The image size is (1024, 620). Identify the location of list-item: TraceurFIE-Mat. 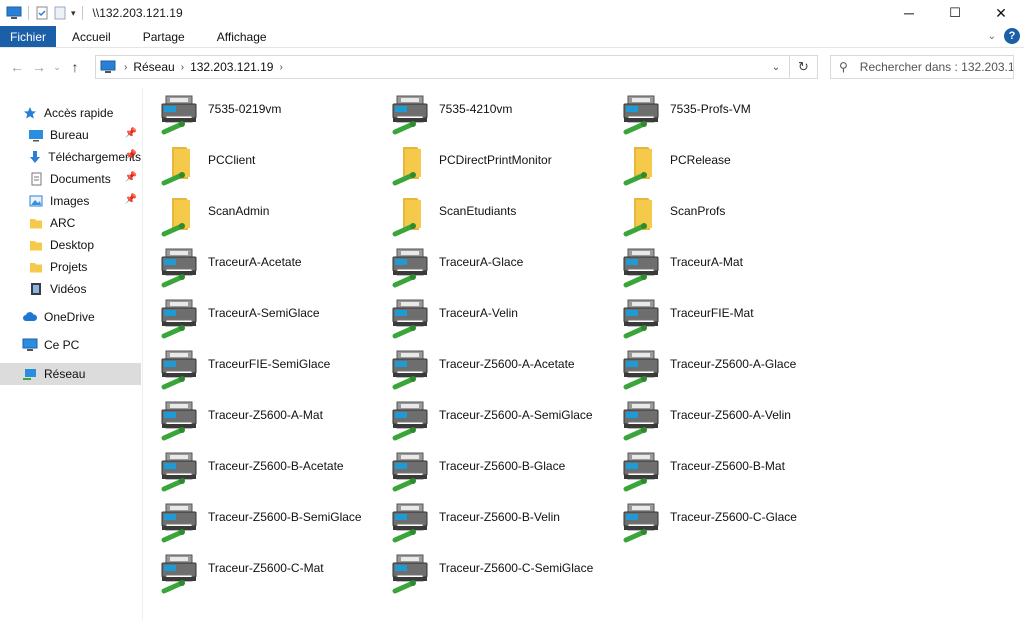
(727, 321).